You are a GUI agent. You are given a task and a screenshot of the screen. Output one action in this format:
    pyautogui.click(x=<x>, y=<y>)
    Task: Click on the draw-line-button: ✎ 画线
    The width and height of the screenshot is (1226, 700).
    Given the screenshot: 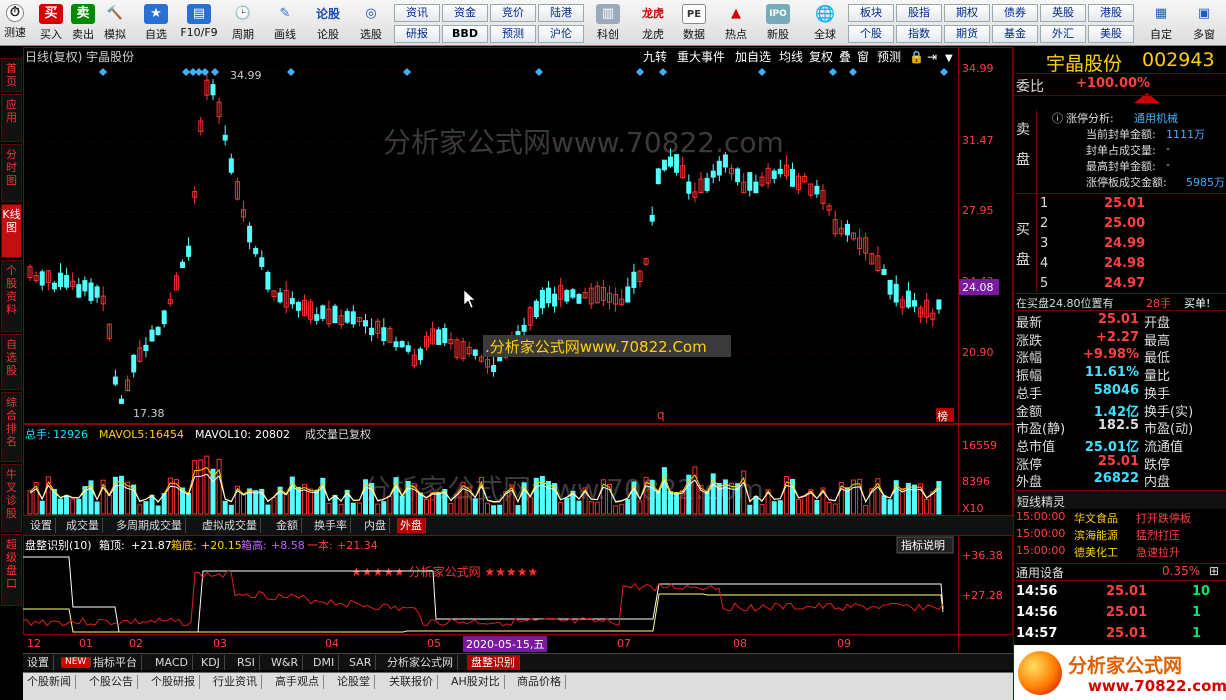 What is the action you would take?
    pyautogui.click(x=285, y=23)
    